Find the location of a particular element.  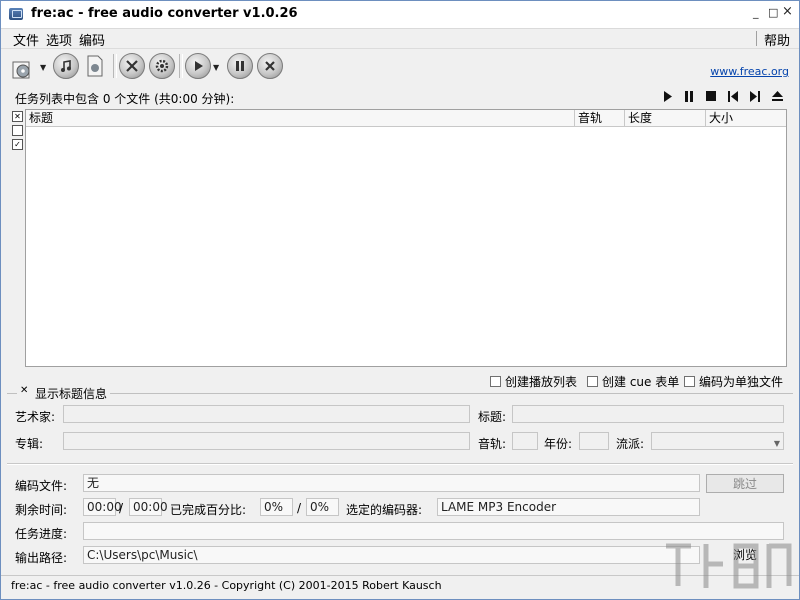

single-file-option: 编码为单独文件 is located at coordinates (733, 381).